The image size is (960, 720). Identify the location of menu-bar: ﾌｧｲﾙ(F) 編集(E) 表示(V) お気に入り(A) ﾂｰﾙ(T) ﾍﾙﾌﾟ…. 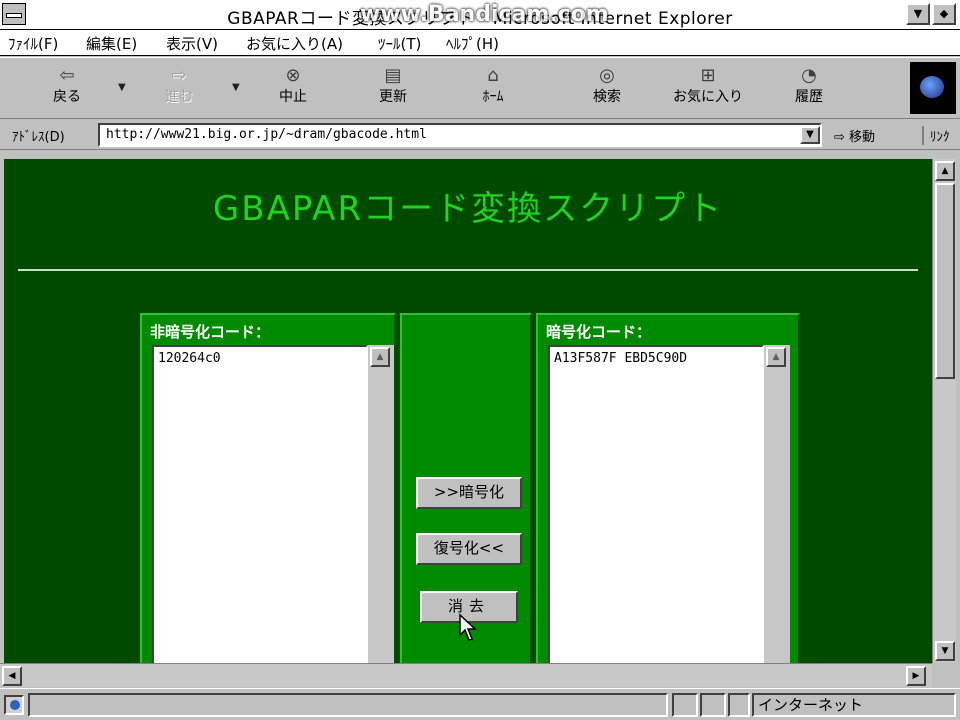
(480, 43).